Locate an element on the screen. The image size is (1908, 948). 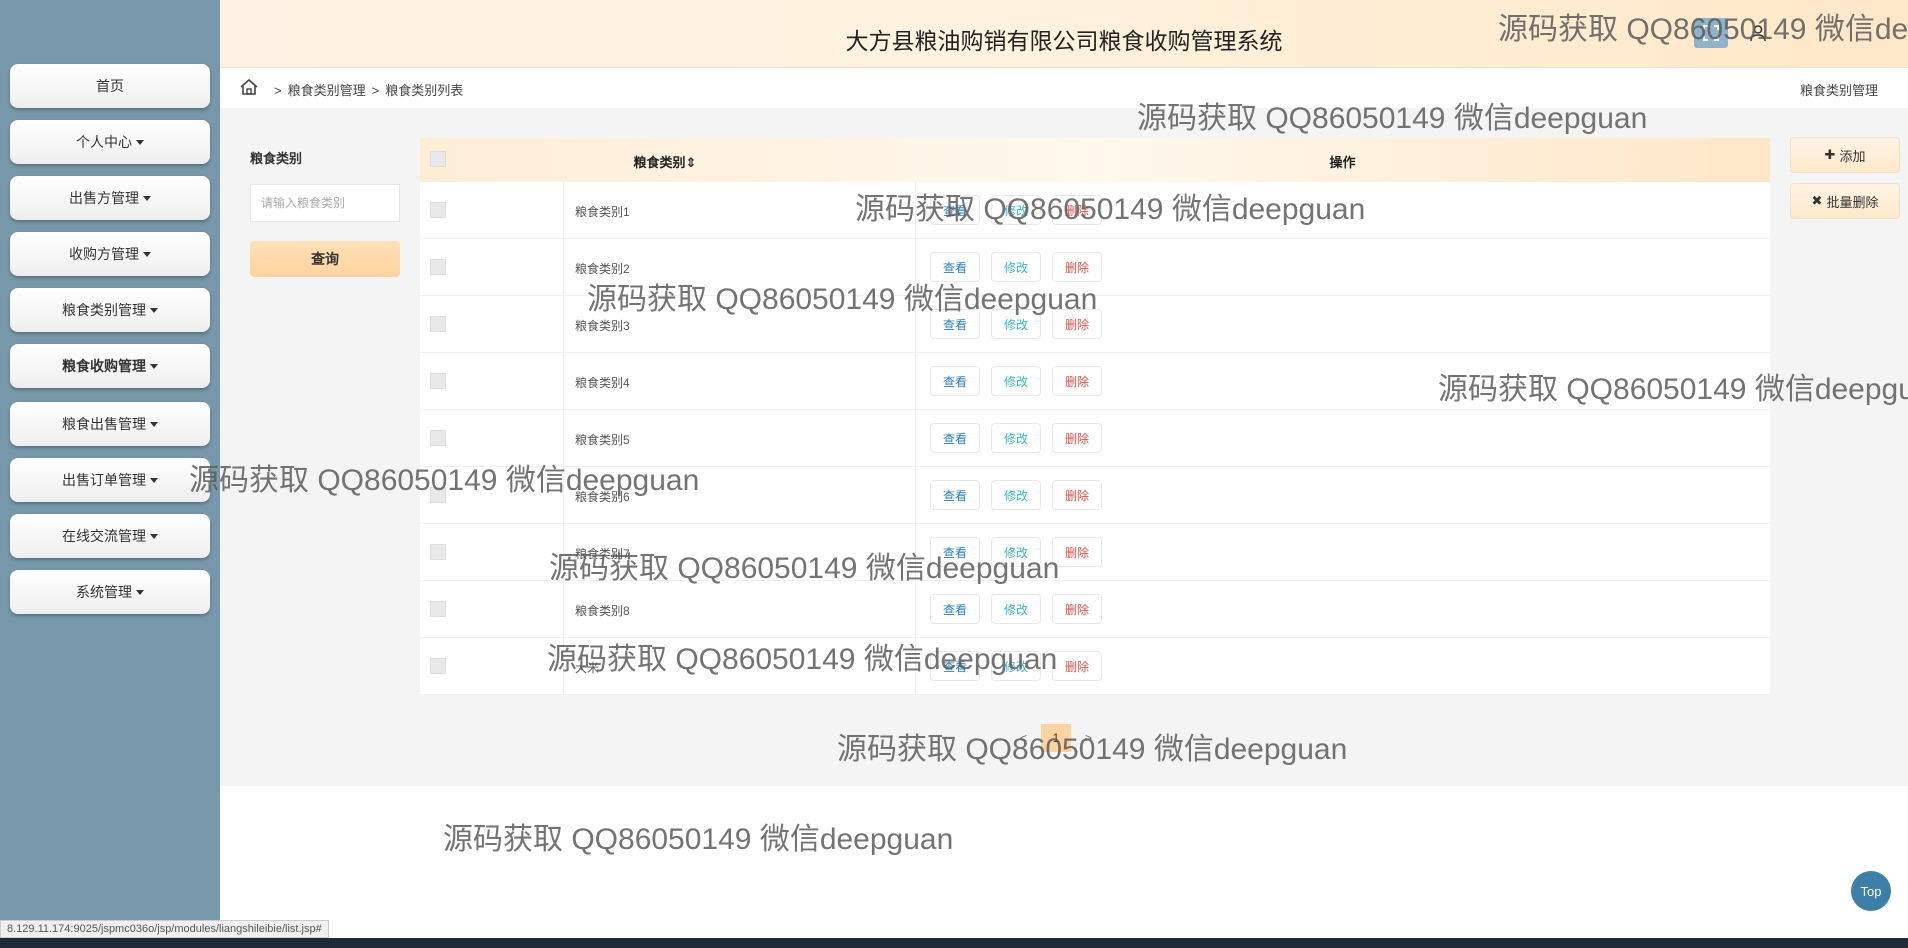
sidebar-item: 收购方管理 is located at coordinates (110, 254).